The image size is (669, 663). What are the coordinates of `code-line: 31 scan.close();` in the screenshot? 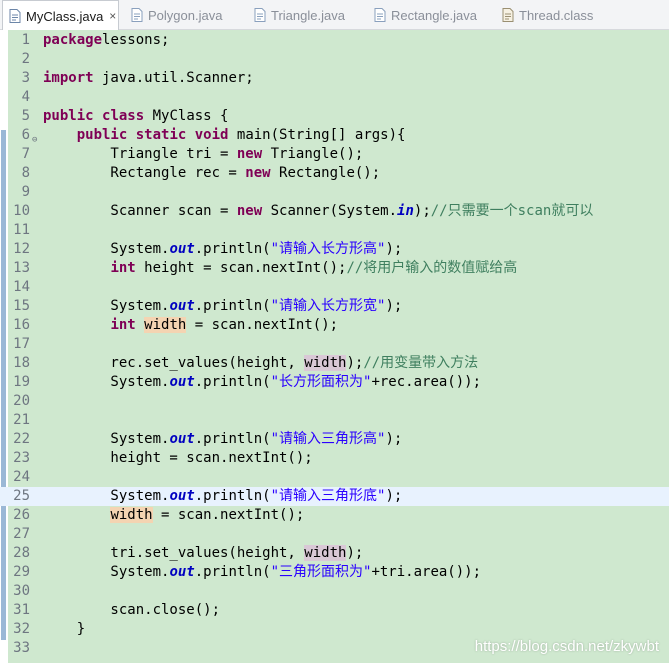 It's located at (334, 610).